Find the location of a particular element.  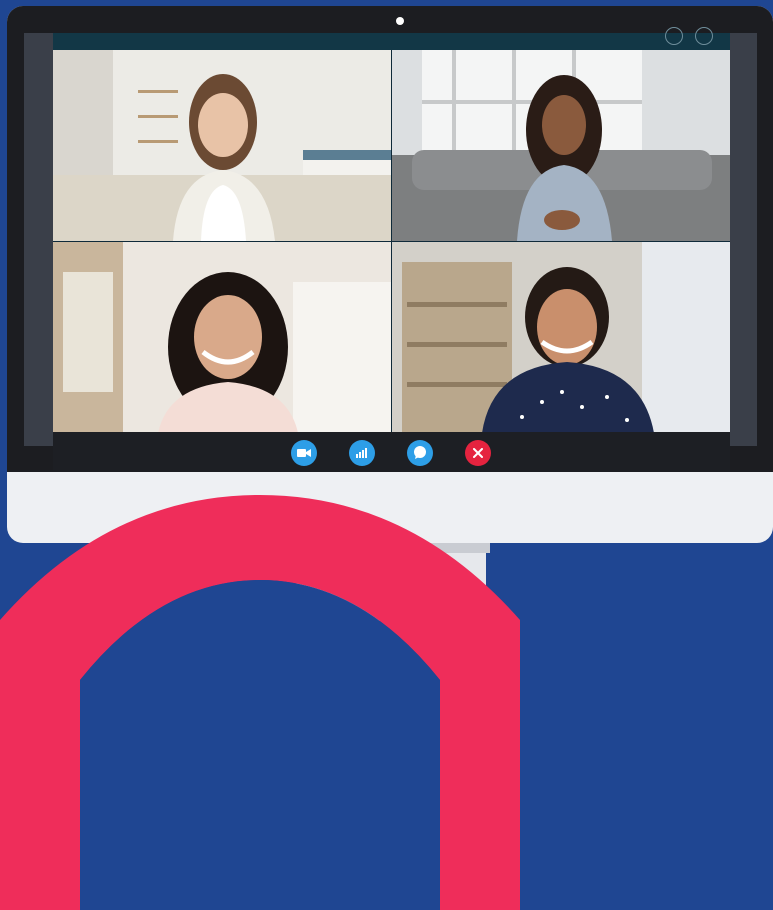

end-call-button is located at coordinates (478, 453).